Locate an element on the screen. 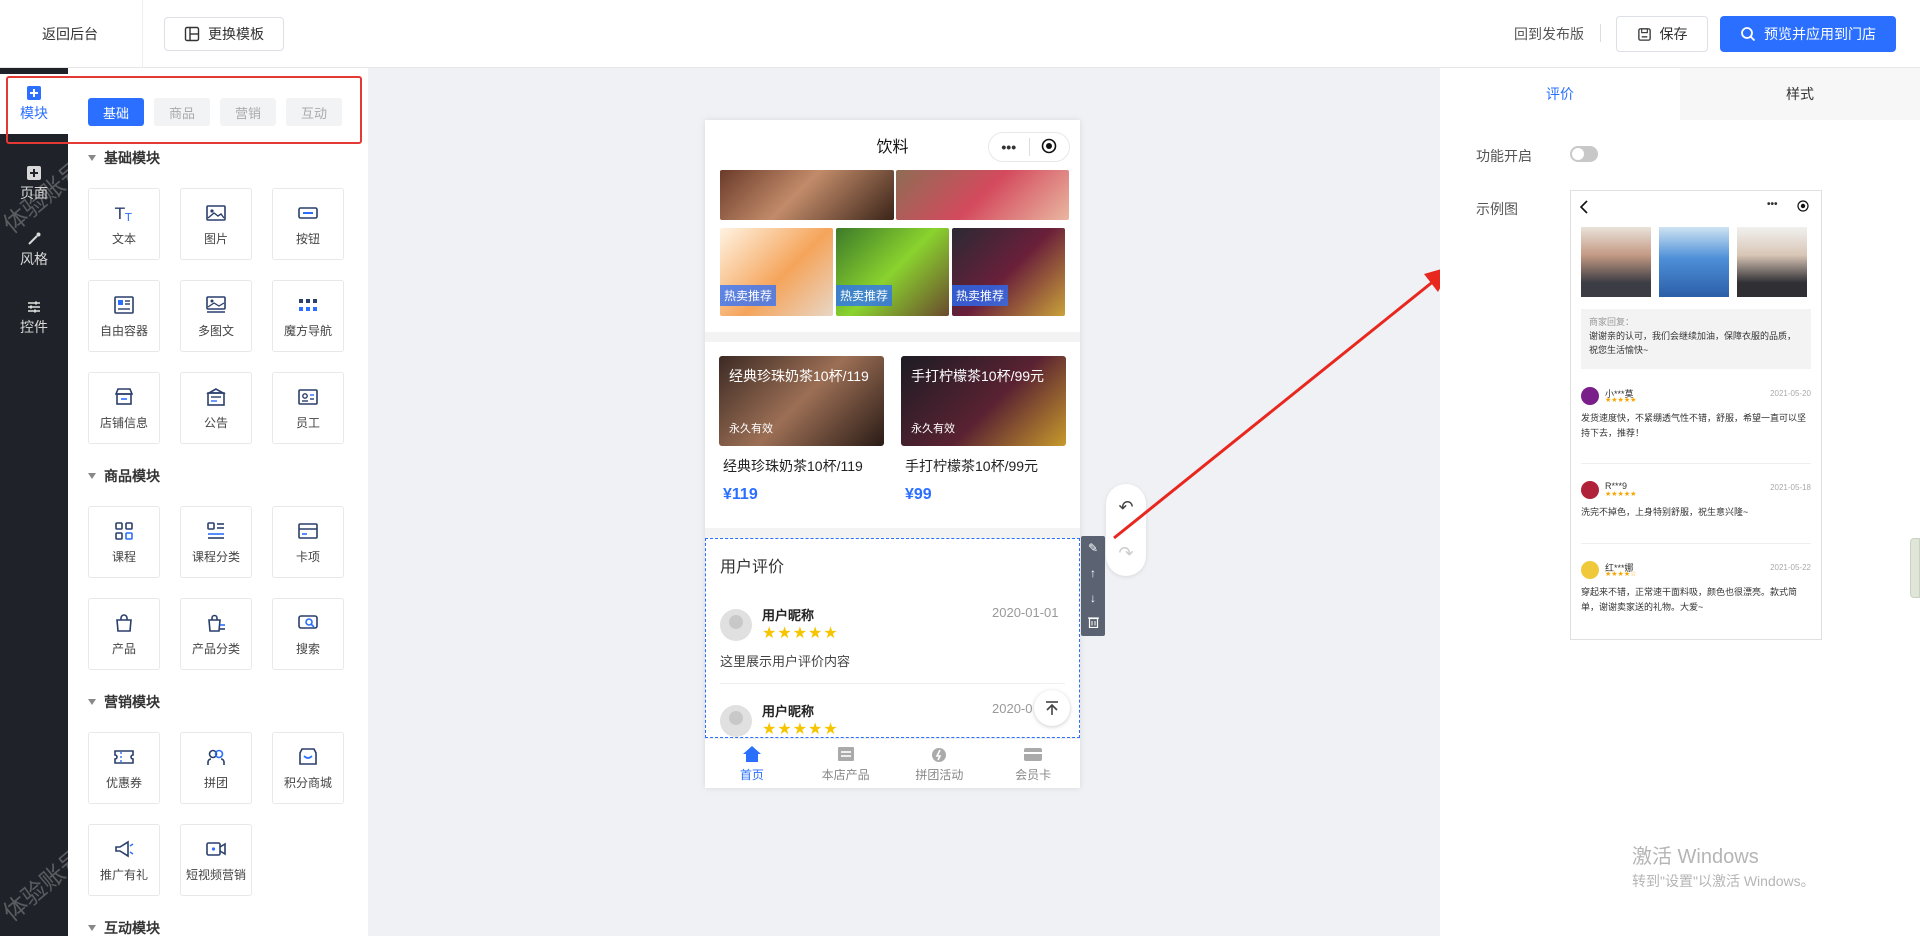 The width and height of the screenshot is (1920, 936). reviewer-name: 用户昵称 is located at coordinates (788, 615).